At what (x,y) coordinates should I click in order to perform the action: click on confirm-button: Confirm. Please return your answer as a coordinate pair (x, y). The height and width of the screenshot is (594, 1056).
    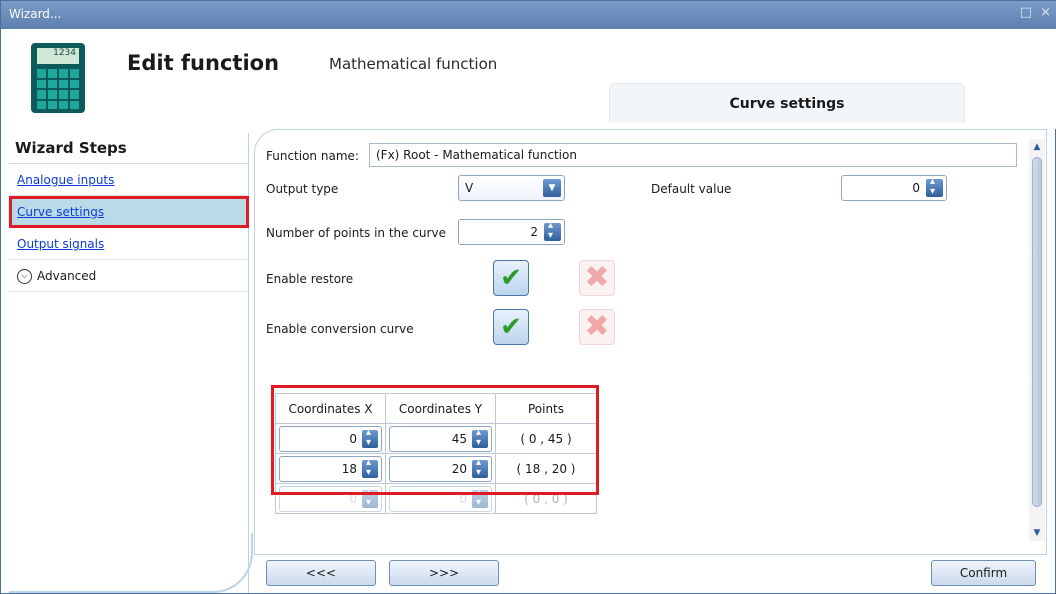
    Looking at the image, I should click on (983, 573).